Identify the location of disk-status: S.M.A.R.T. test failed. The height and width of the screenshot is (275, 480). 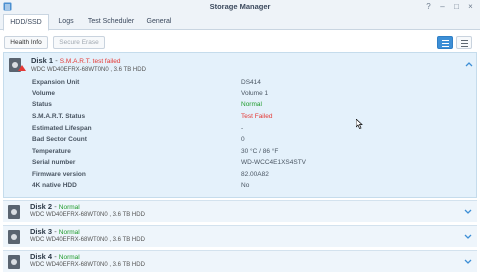
(90, 61).